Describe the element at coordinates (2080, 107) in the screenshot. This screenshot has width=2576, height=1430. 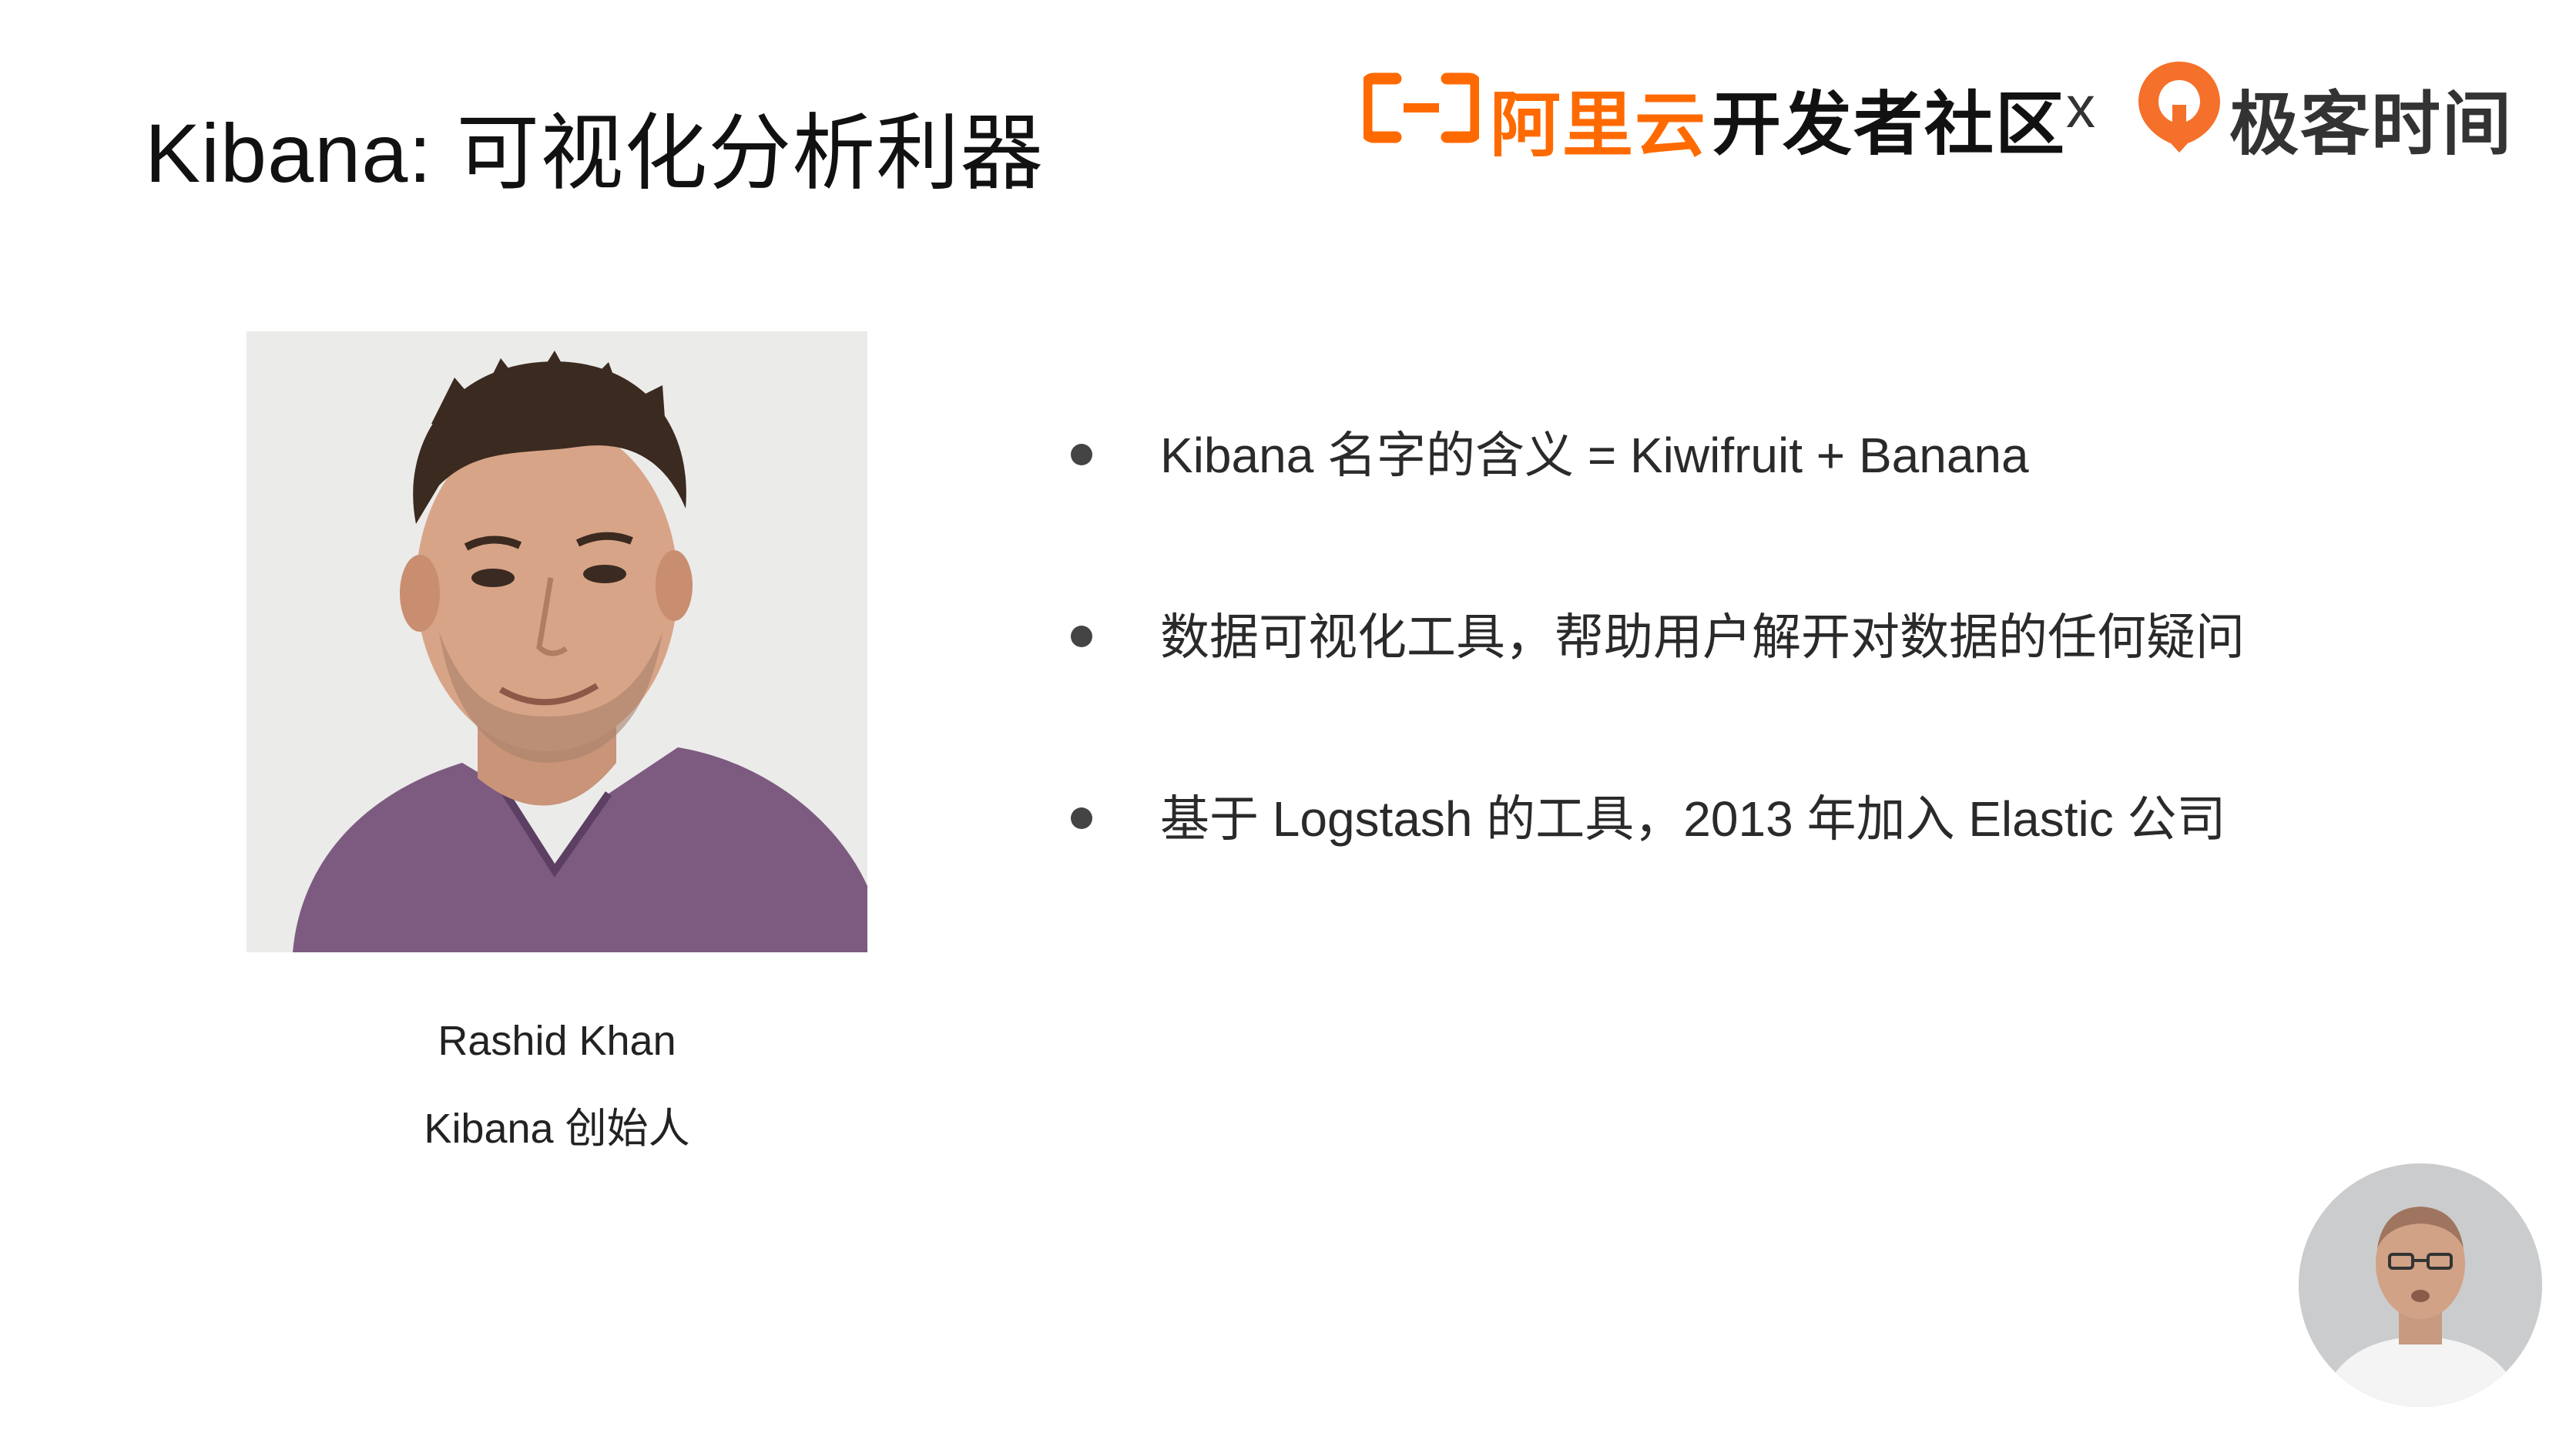
I see `collab-separator: x` at that location.